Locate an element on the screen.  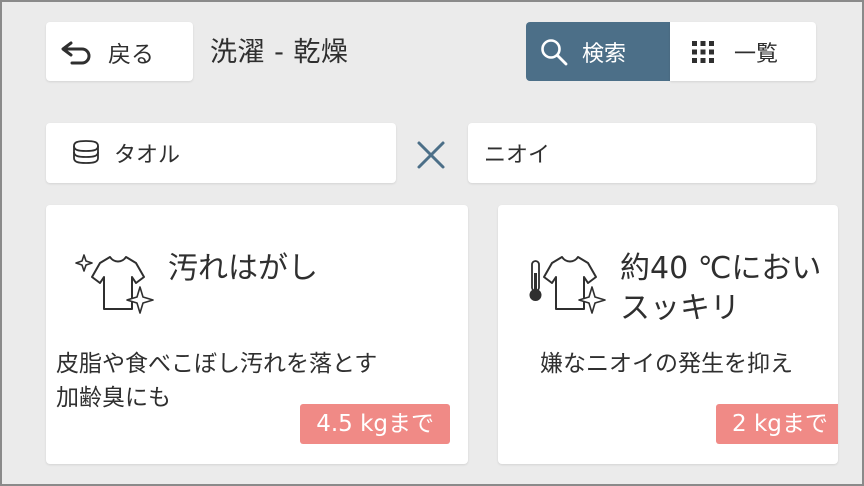
search-button: 検索 is located at coordinates (598, 51).